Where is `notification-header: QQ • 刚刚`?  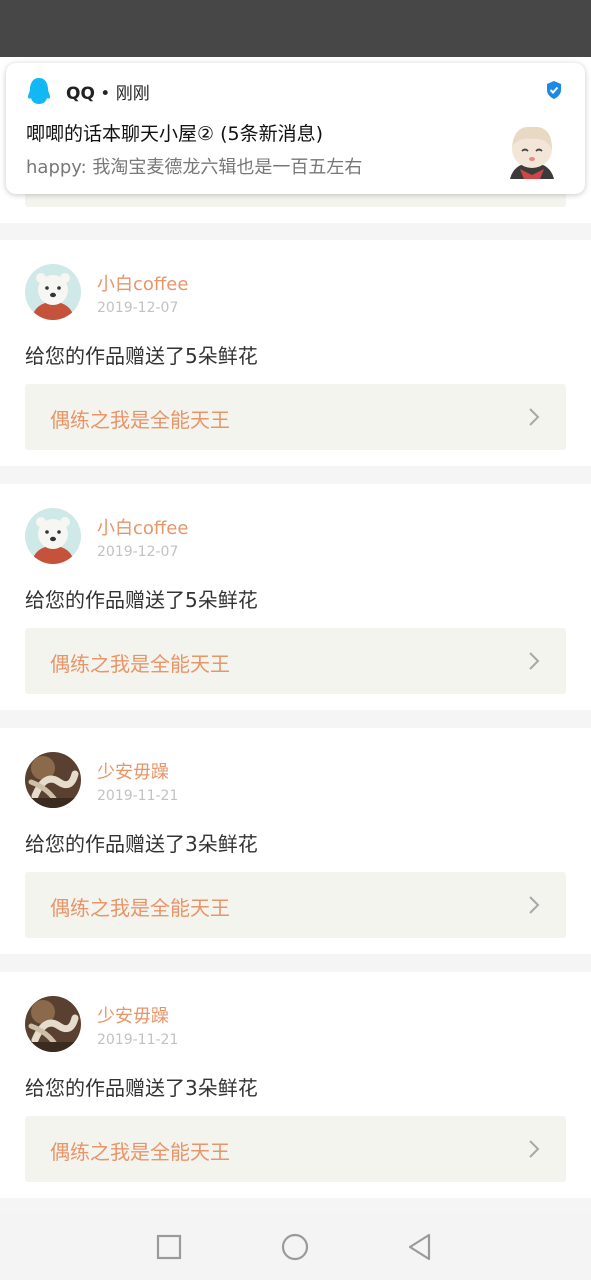 notification-header: QQ • 刚刚 is located at coordinates (108, 91).